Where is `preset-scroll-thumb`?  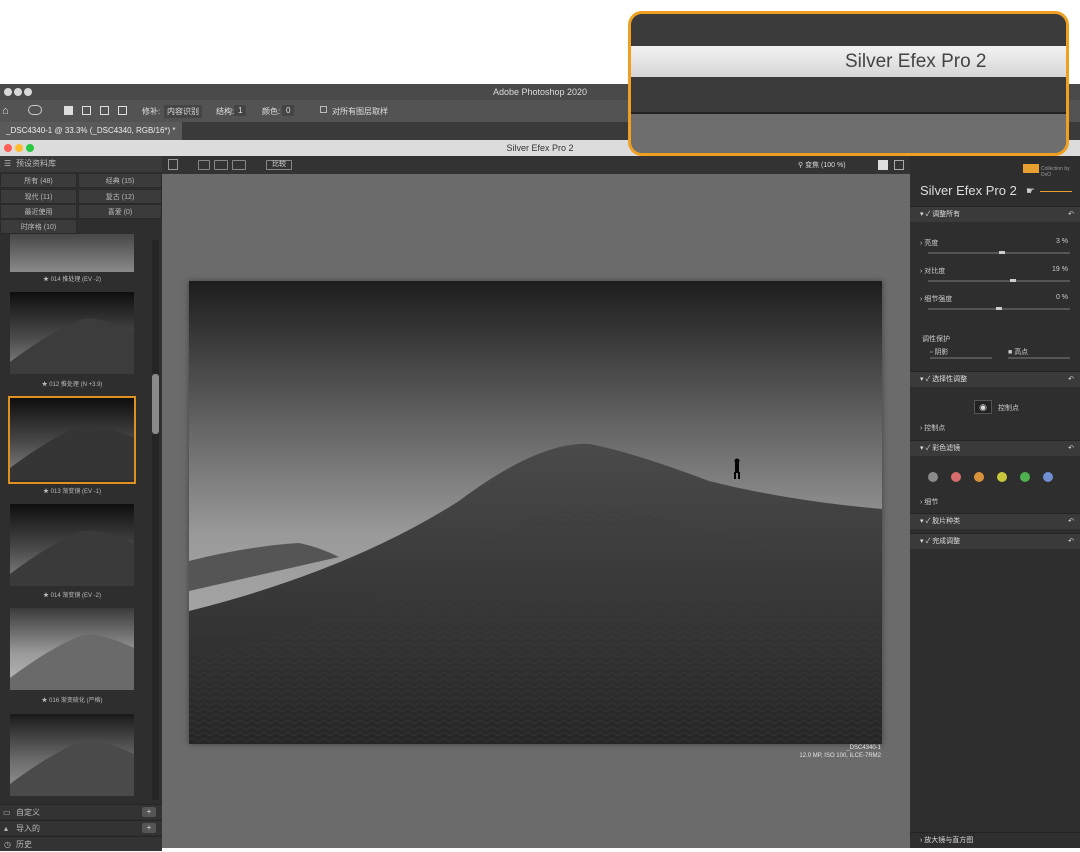
preset-scroll-thumb is located at coordinates (155, 404).